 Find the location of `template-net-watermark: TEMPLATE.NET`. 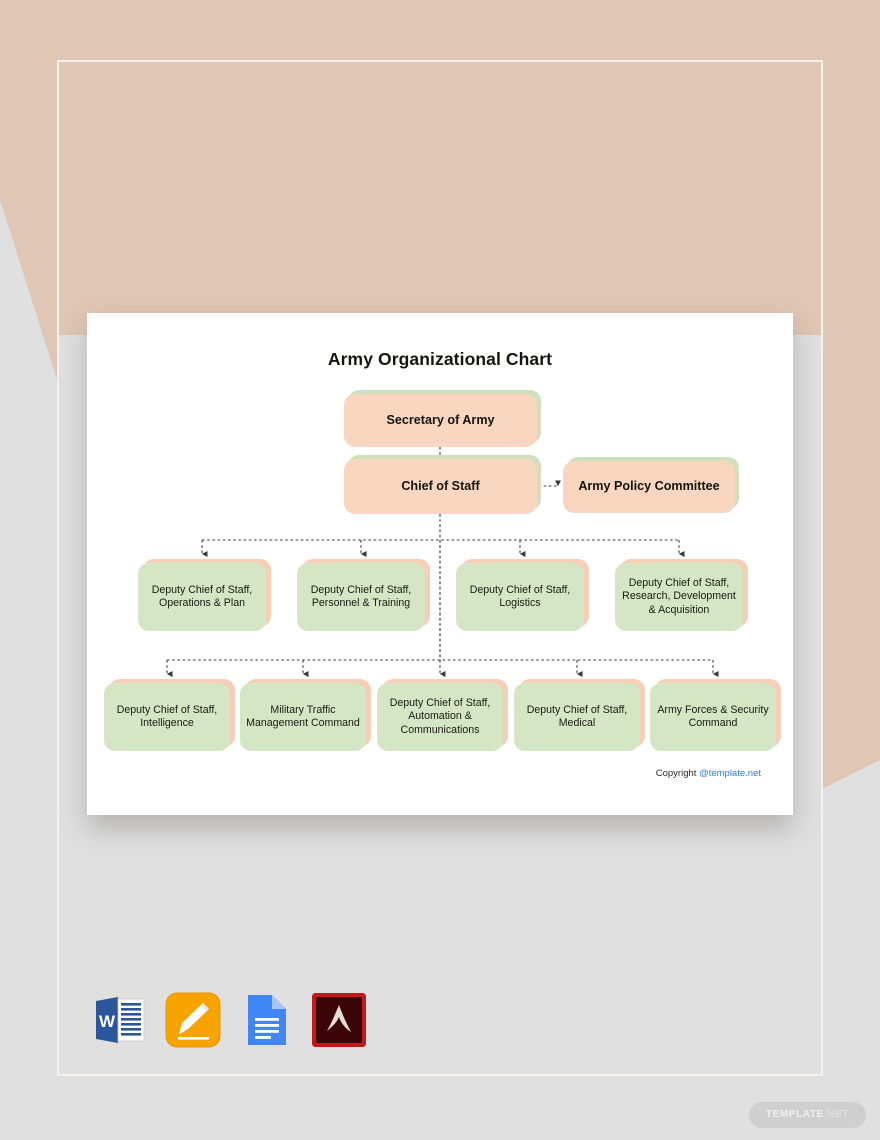

template-net-watermark: TEMPLATE.NET is located at coordinates (807, 1115).